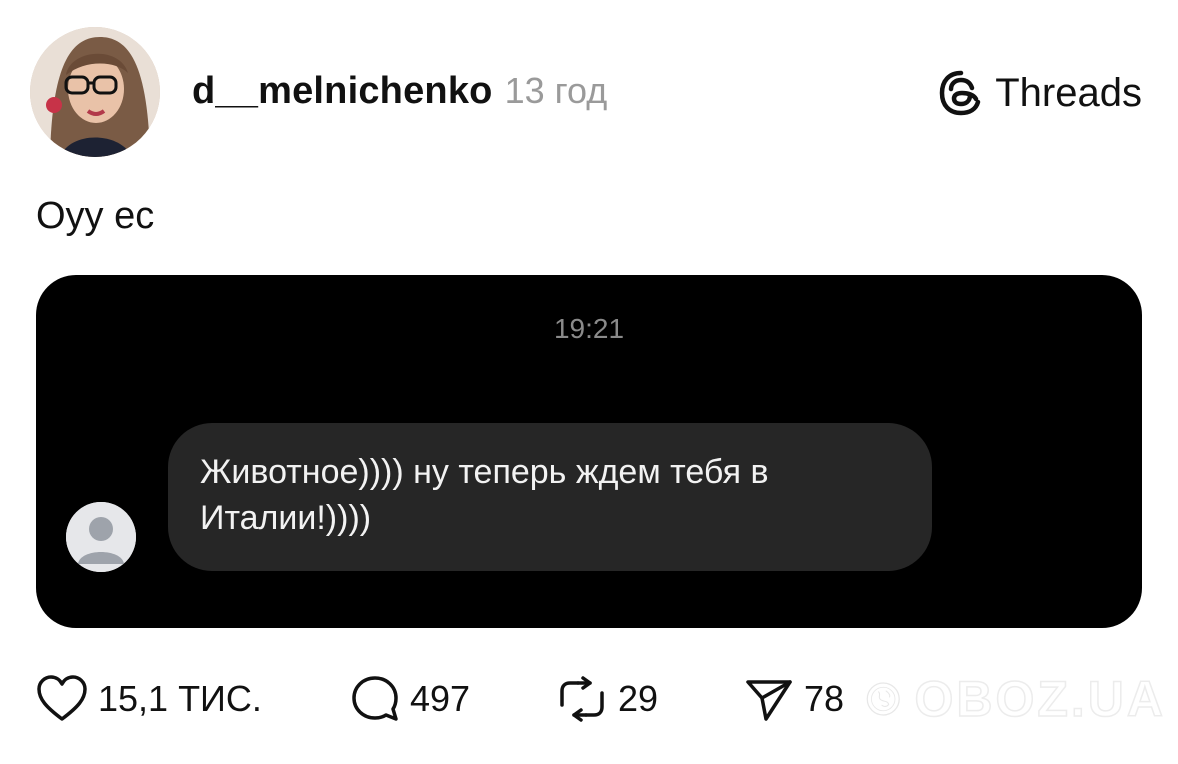  I want to click on share-action: 78, so click(794, 699).